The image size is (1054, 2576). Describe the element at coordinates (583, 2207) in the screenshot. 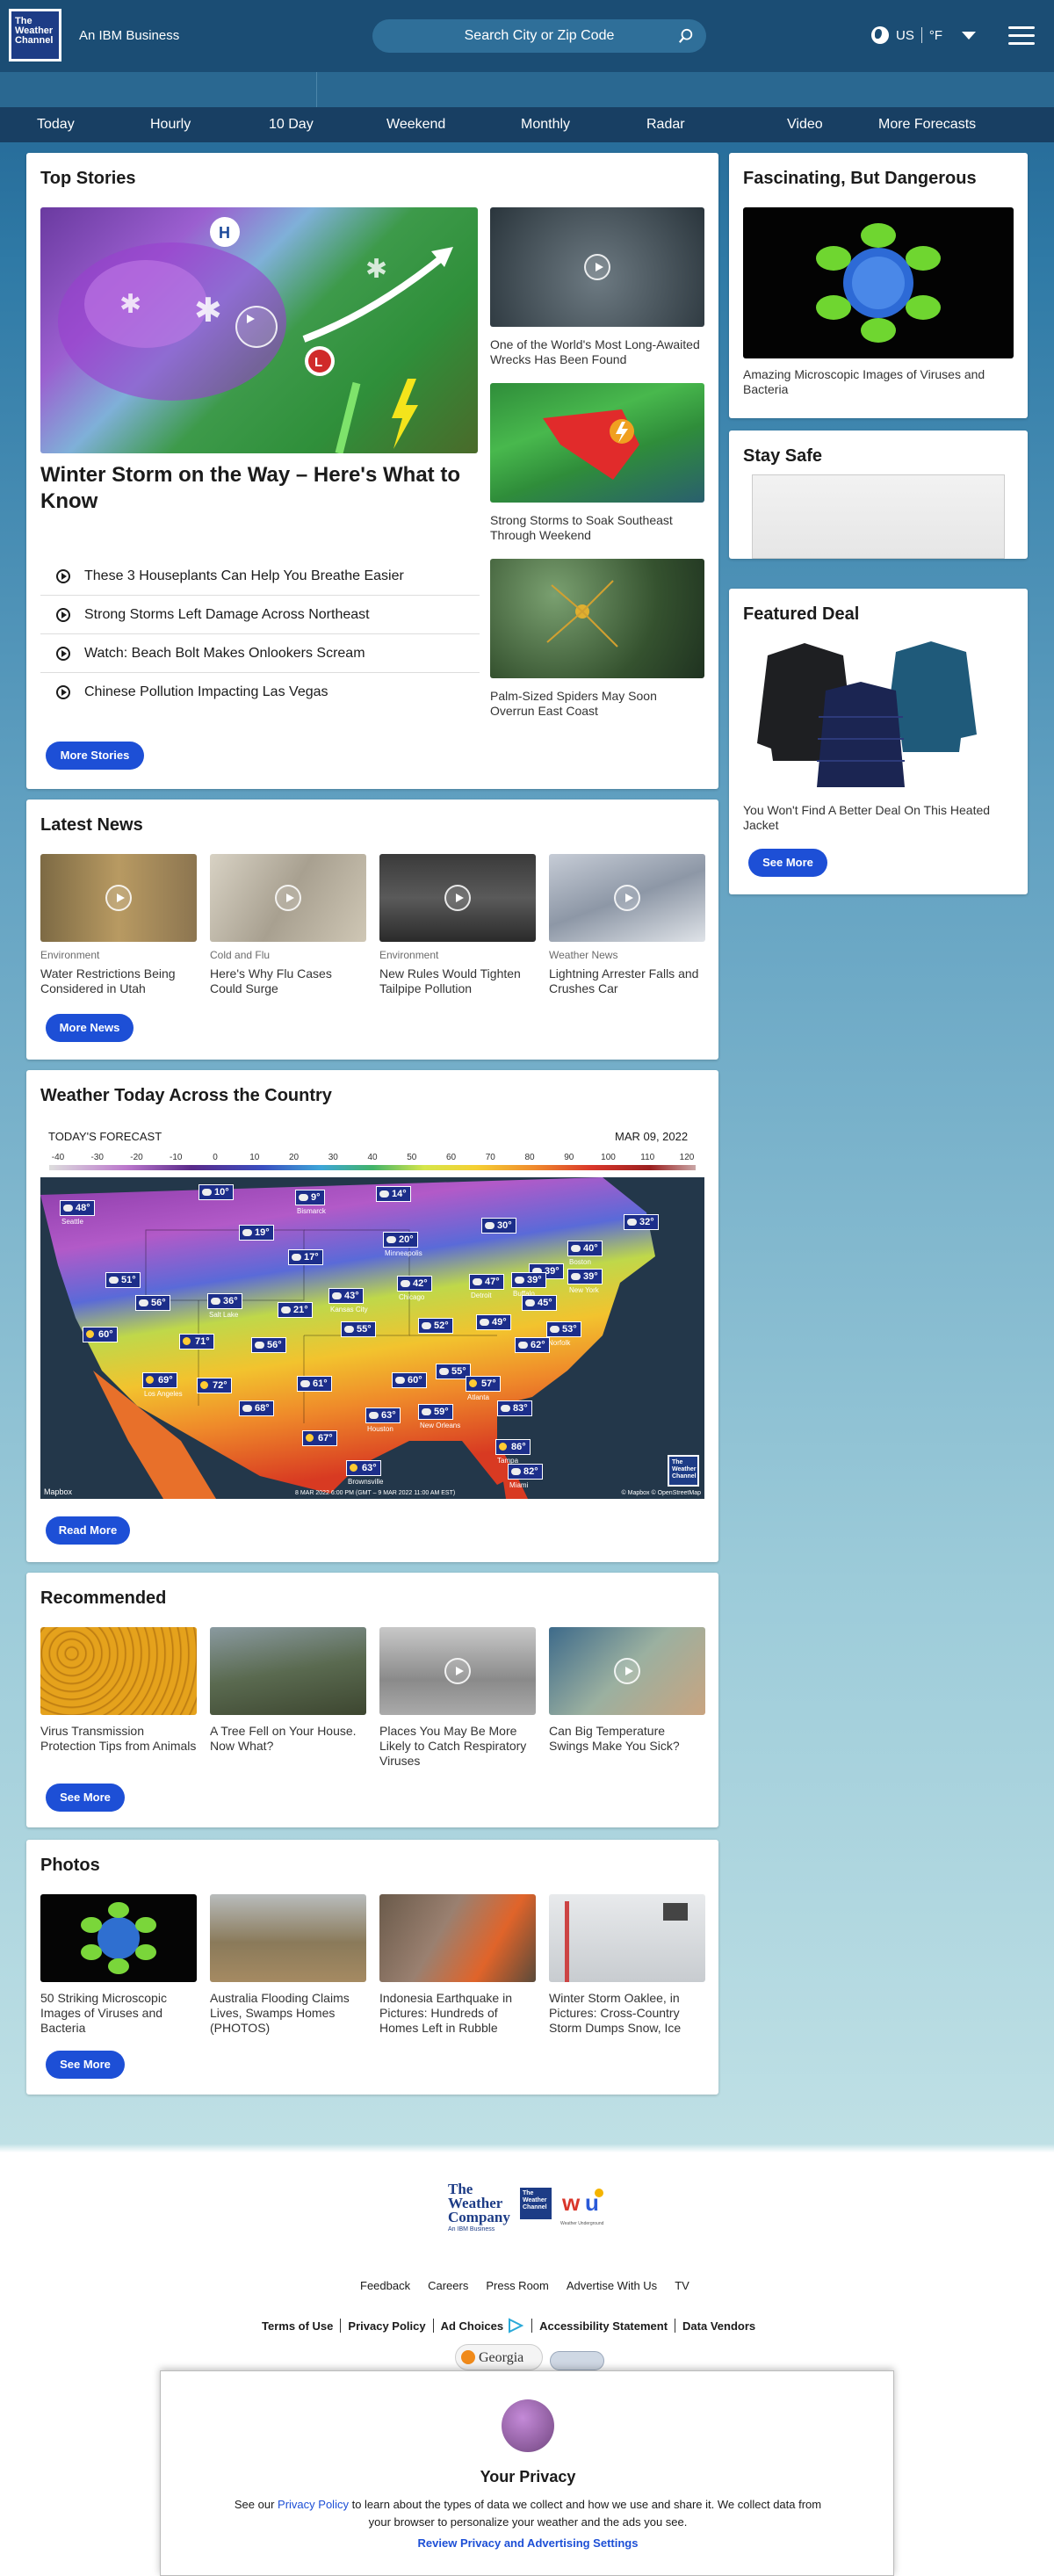

I see `weather-underground-logo: wu Weather Underground` at that location.